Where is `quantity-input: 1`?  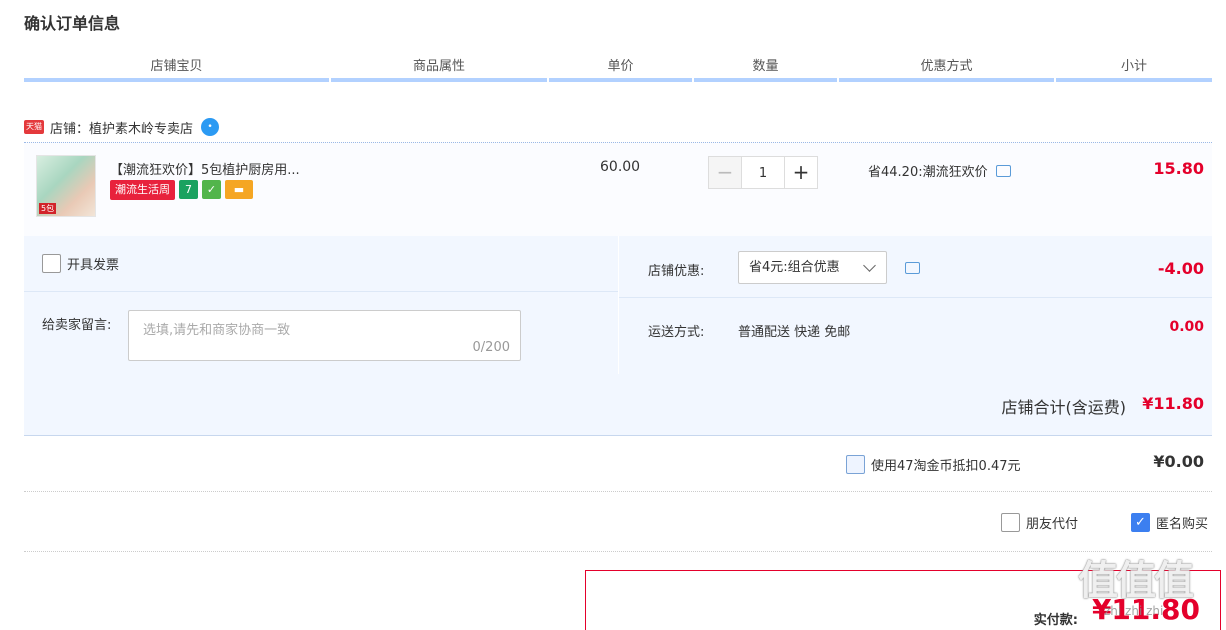
quantity-input: 1 is located at coordinates (763, 172).